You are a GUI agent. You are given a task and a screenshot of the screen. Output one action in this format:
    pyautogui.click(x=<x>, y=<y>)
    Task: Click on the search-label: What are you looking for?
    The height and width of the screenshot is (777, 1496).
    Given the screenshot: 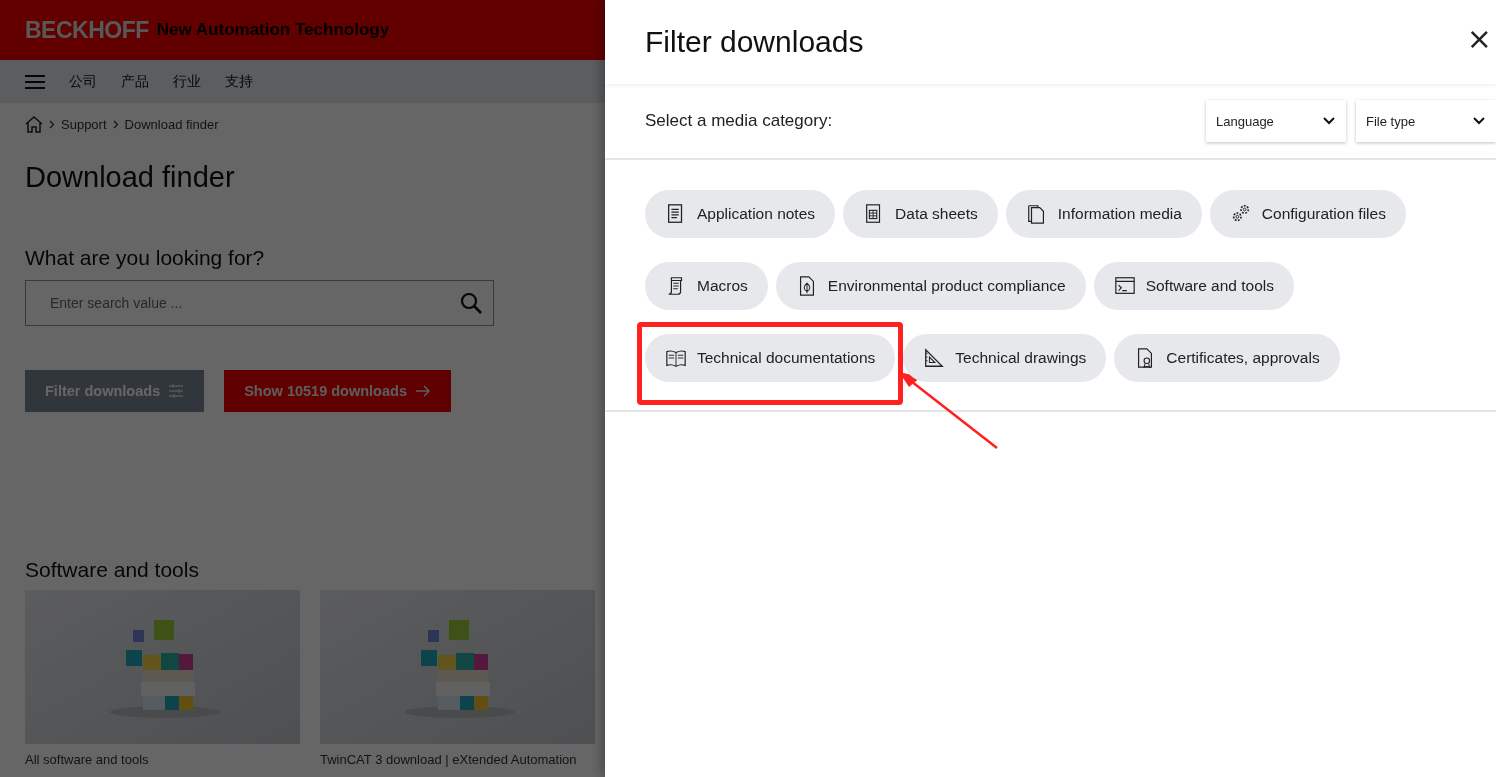 What is the action you would take?
    pyautogui.click(x=145, y=258)
    